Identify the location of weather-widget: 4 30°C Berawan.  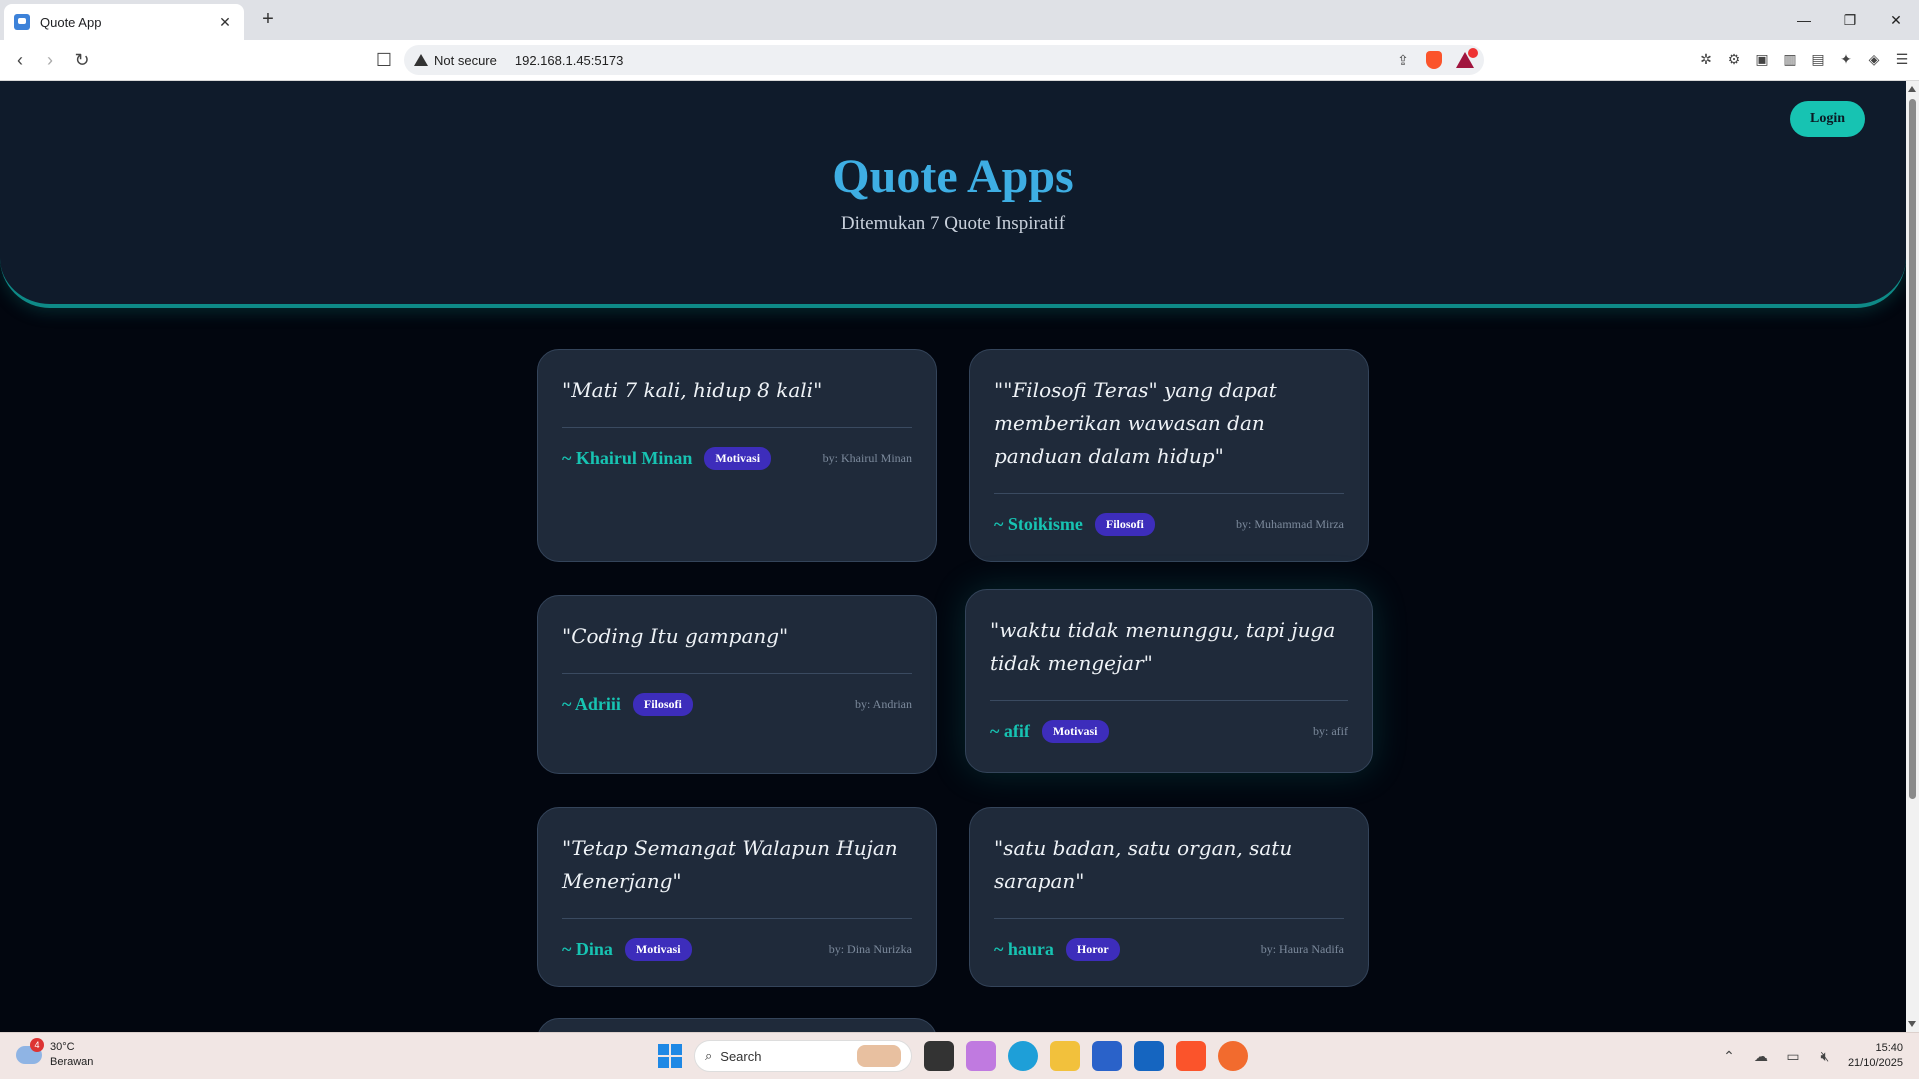
(55, 1054).